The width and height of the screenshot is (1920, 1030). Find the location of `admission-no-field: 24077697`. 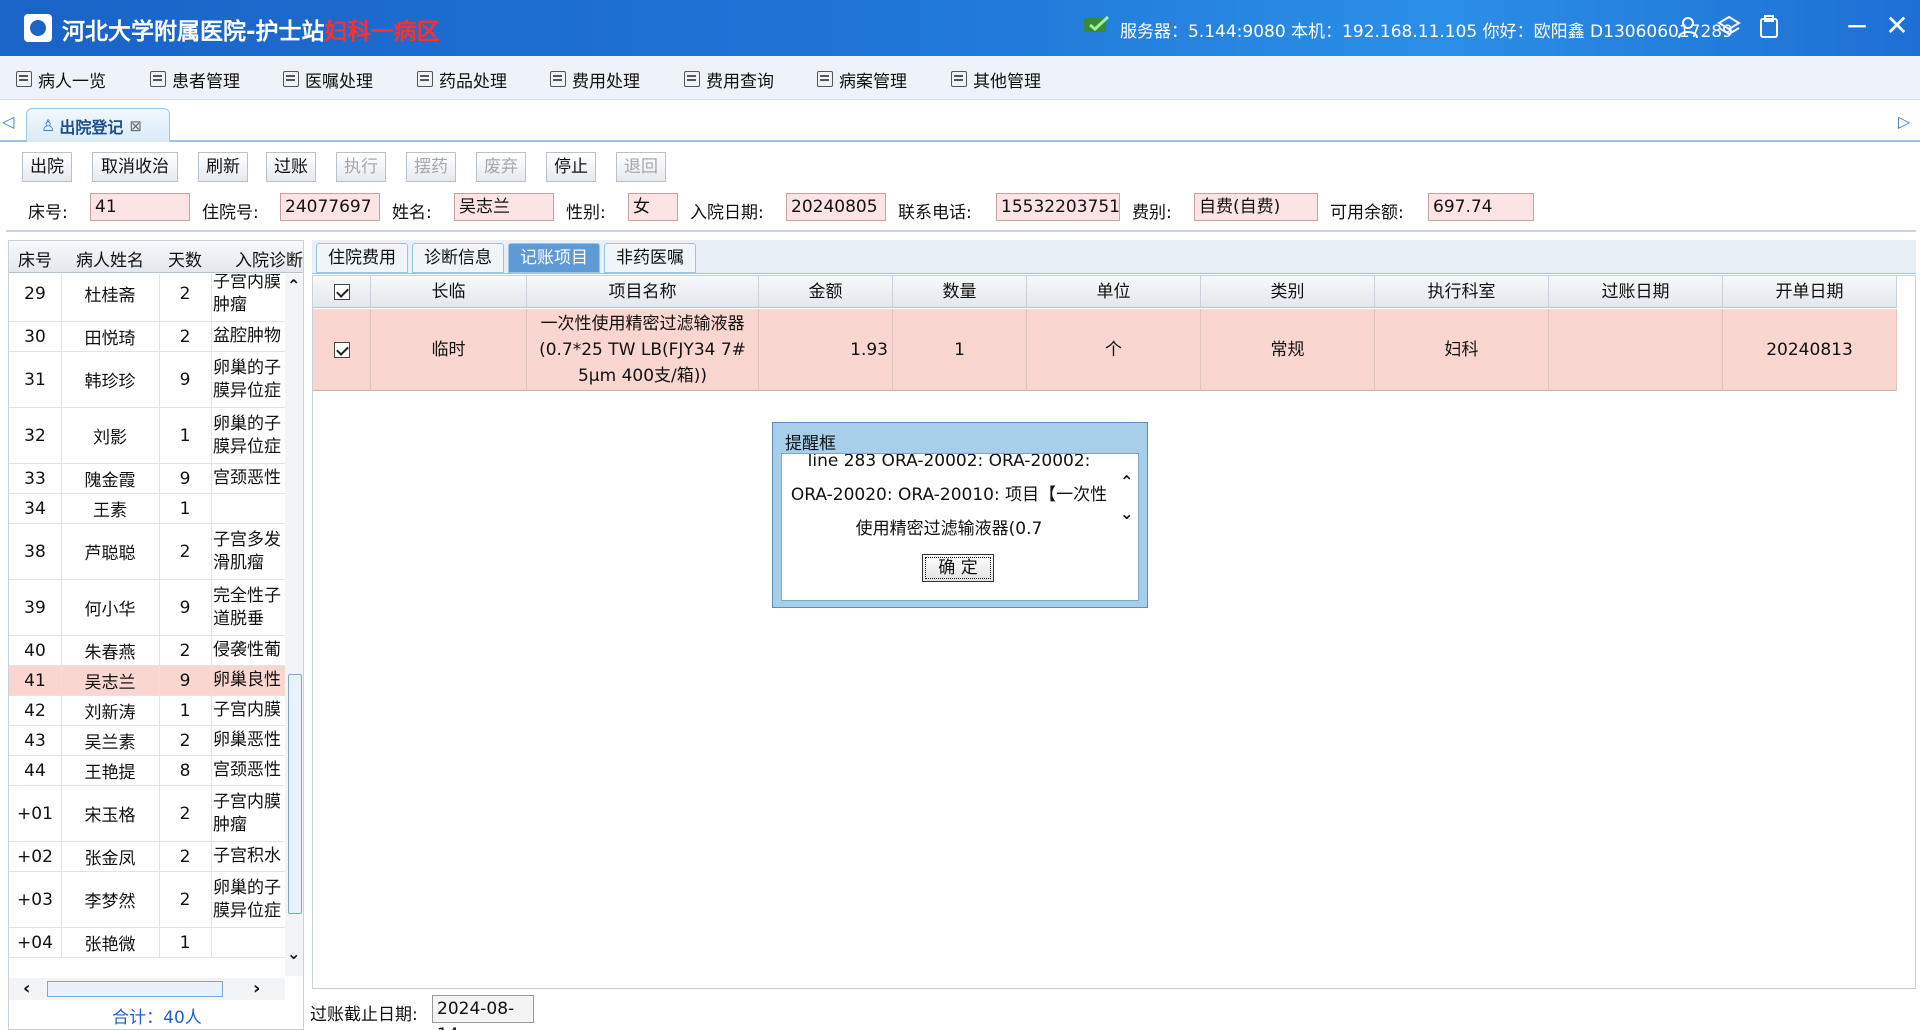

admission-no-field: 24077697 is located at coordinates (330, 207).